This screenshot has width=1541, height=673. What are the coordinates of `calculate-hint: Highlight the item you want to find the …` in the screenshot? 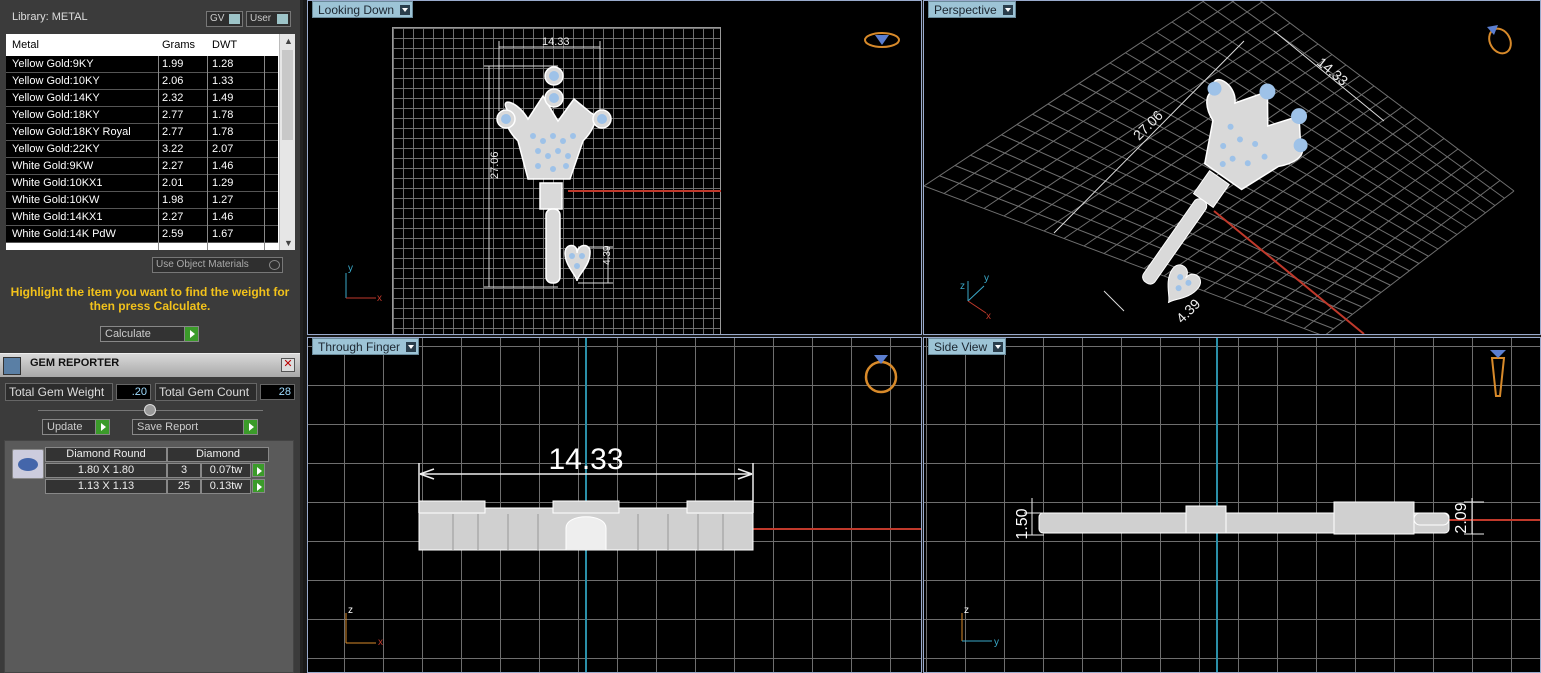 It's located at (150, 299).